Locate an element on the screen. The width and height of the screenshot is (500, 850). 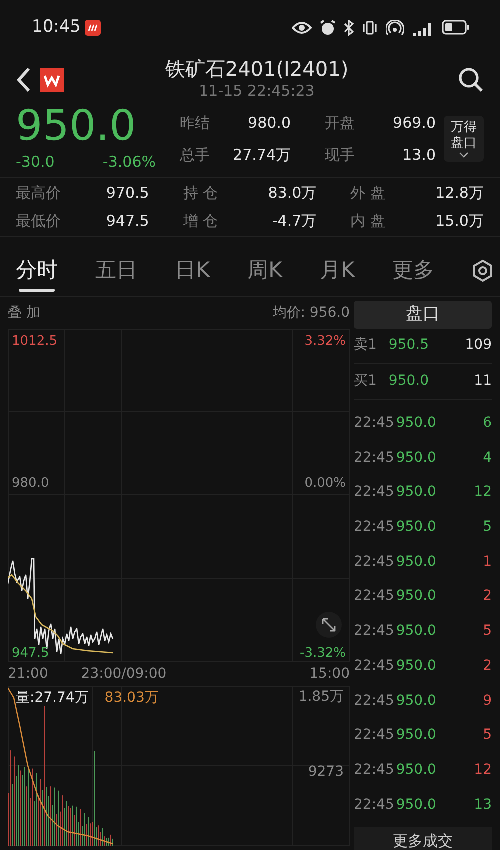
percent-change: -3.06% is located at coordinates (129, 162).